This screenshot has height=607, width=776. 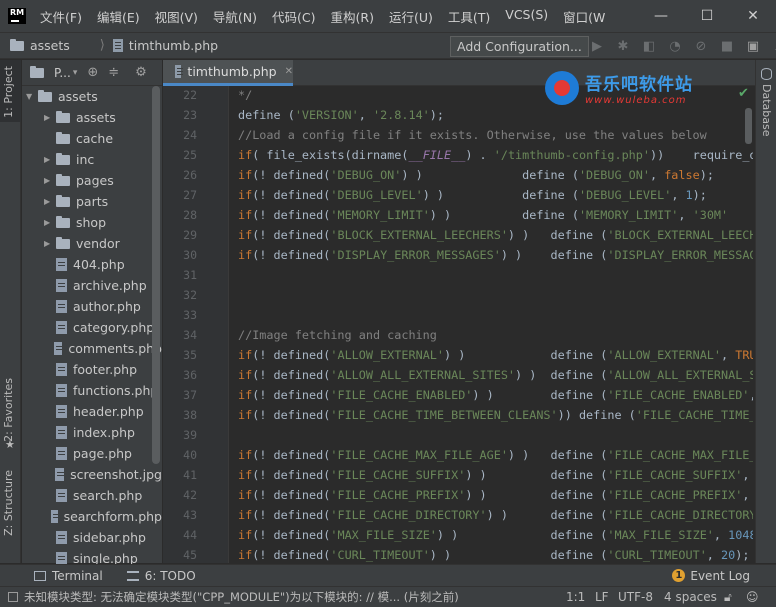 I want to click on tree-folder: cache, so click(x=92, y=138).